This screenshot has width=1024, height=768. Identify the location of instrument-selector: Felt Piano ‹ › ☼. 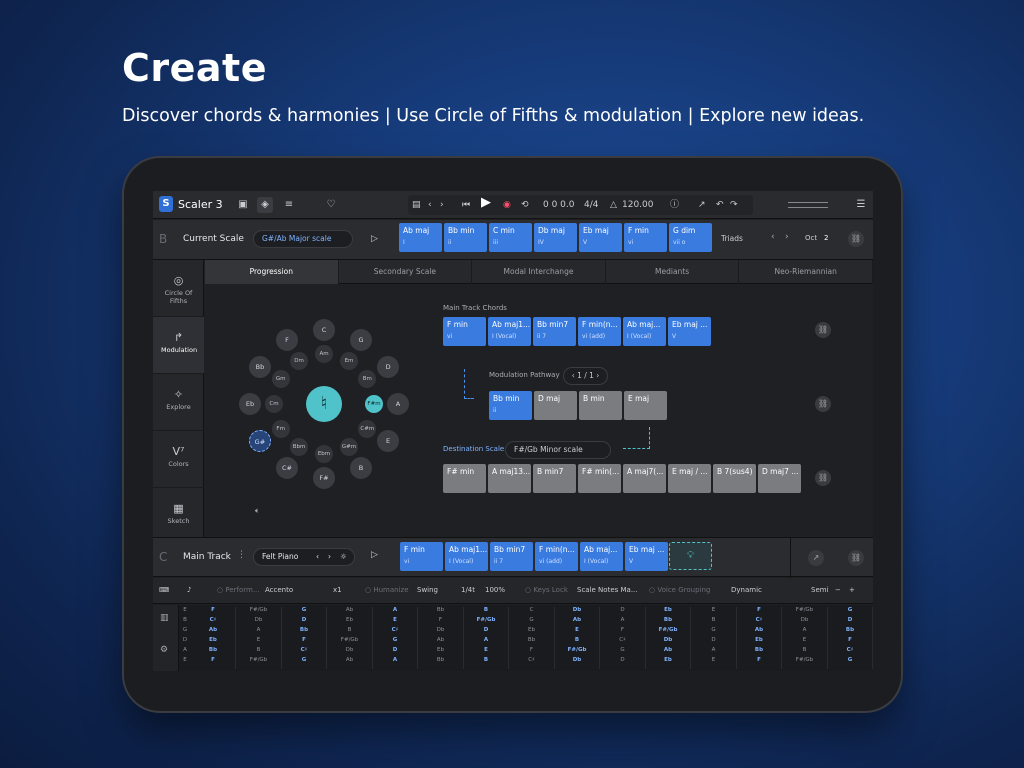
(304, 557).